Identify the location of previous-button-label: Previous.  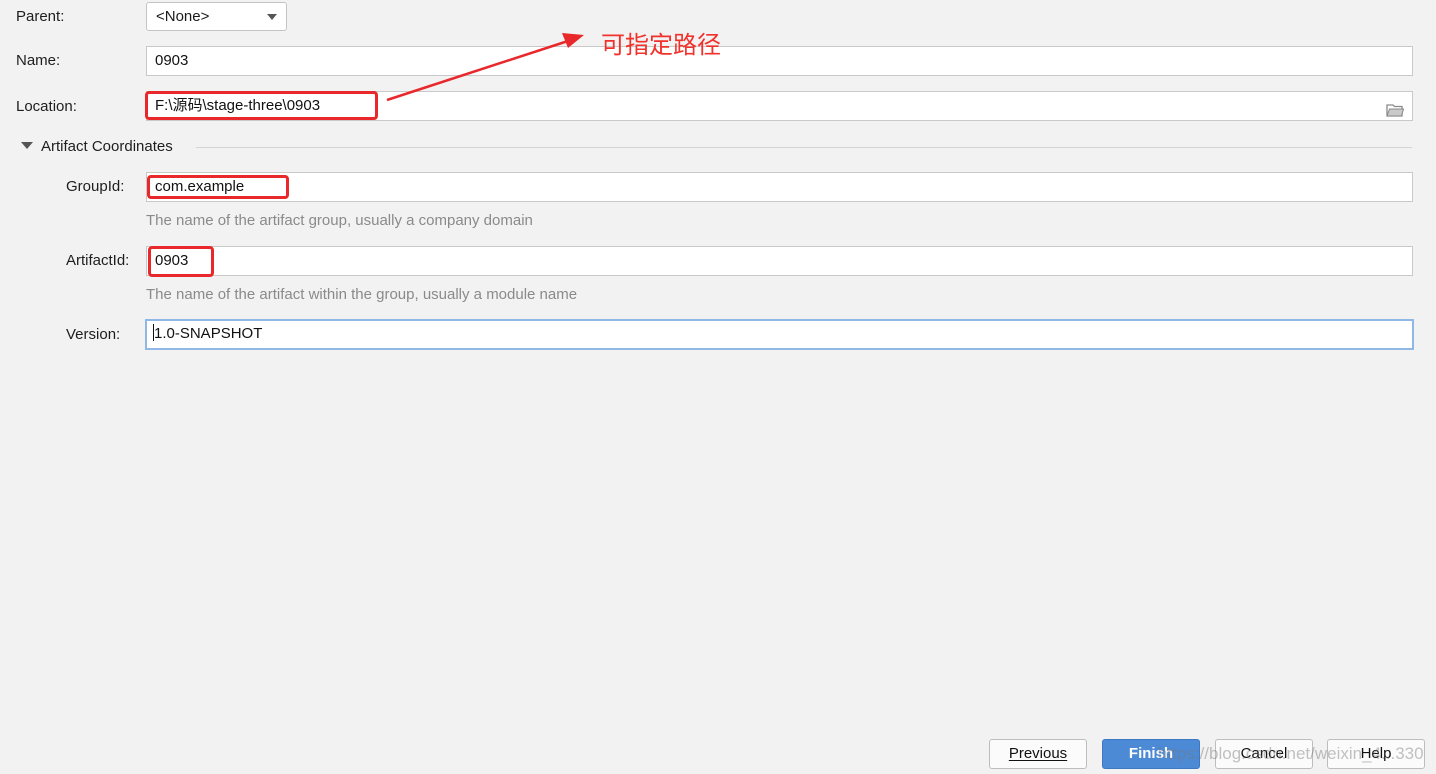
(1038, 753).